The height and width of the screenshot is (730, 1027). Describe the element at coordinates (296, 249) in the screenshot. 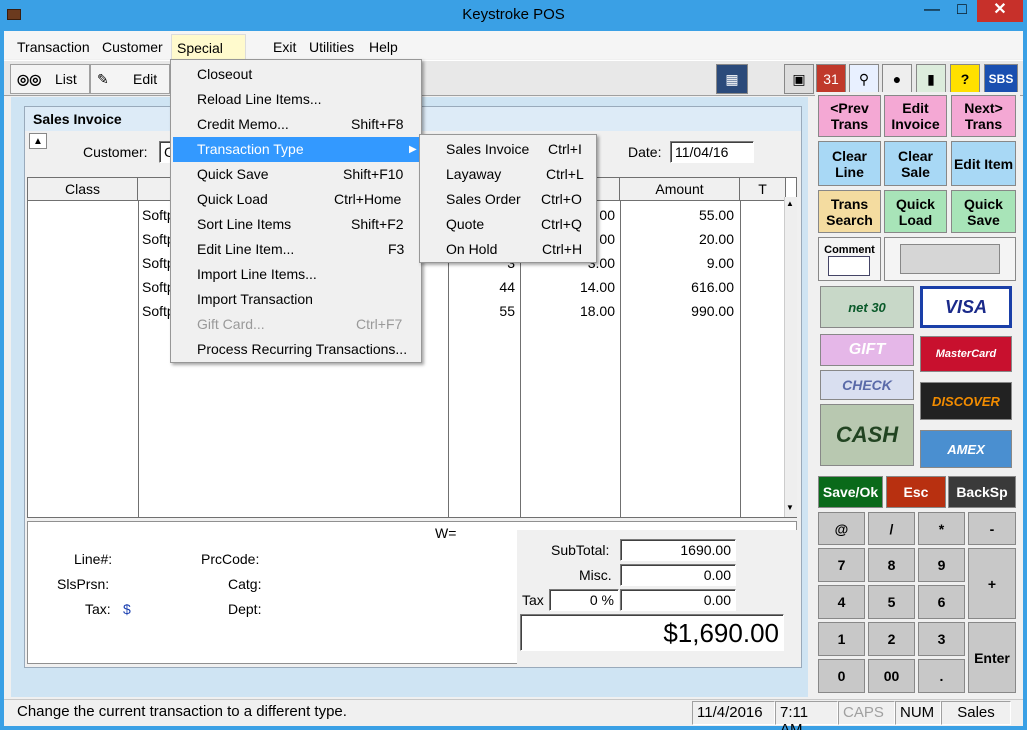

I see `menu-item-edit-line-item: Edit Line Item... F3` at that location.